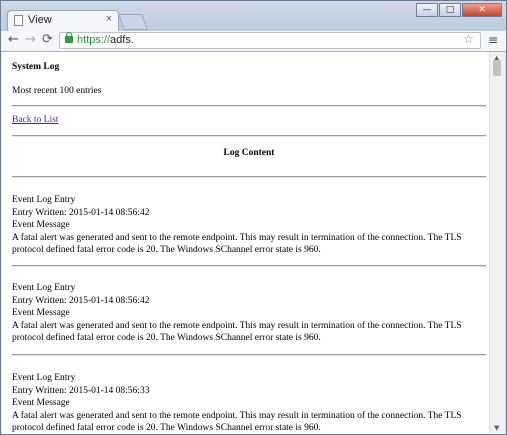 The image size is (507, 435). Describe the element at coordinates (57, 91) in the screenshot. I see `page-subtitle: Most recent 100 entries` at that location.